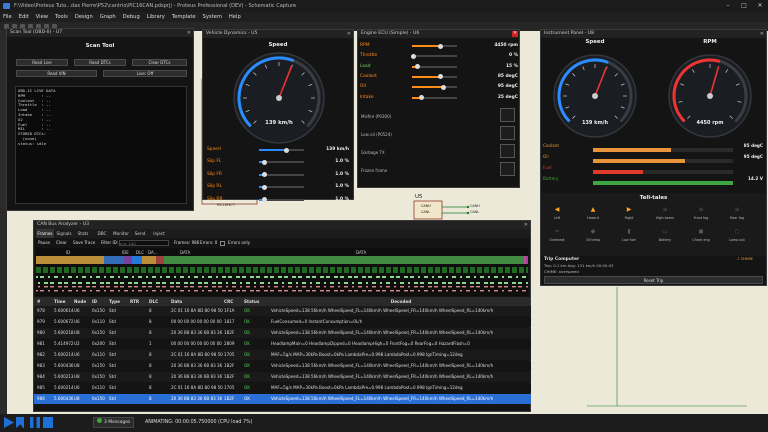 The width and height of the screenshot is (768, 432). I want to click on minimize-icon: –, so click(728, 6).